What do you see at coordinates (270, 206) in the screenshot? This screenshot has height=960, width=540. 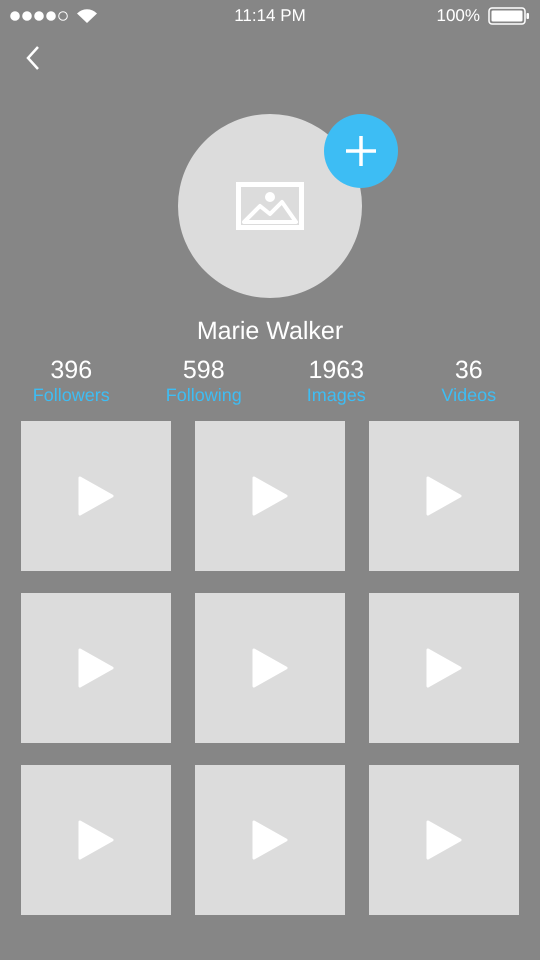 I see `image-icon` at bounding box center [270, 206].